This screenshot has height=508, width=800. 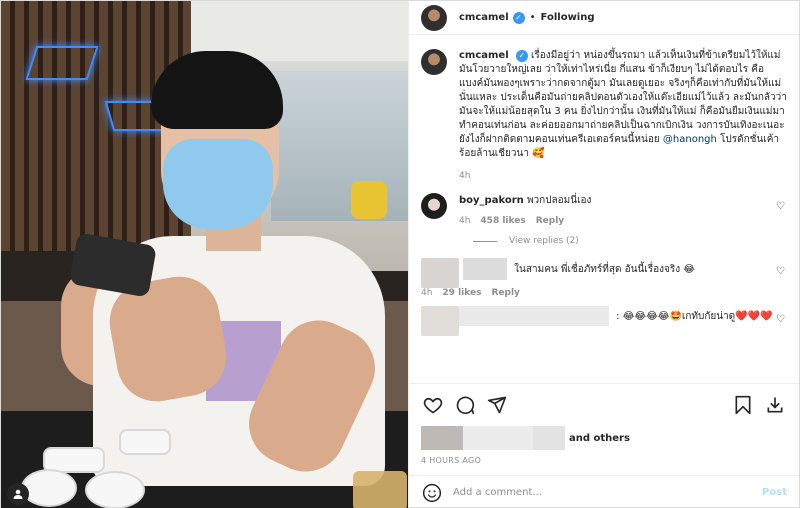 What do you see at coordinates (629, 241) in the screenshot?
I see `view-replies-button: View replies (2)` at bounding box center [629, 241].